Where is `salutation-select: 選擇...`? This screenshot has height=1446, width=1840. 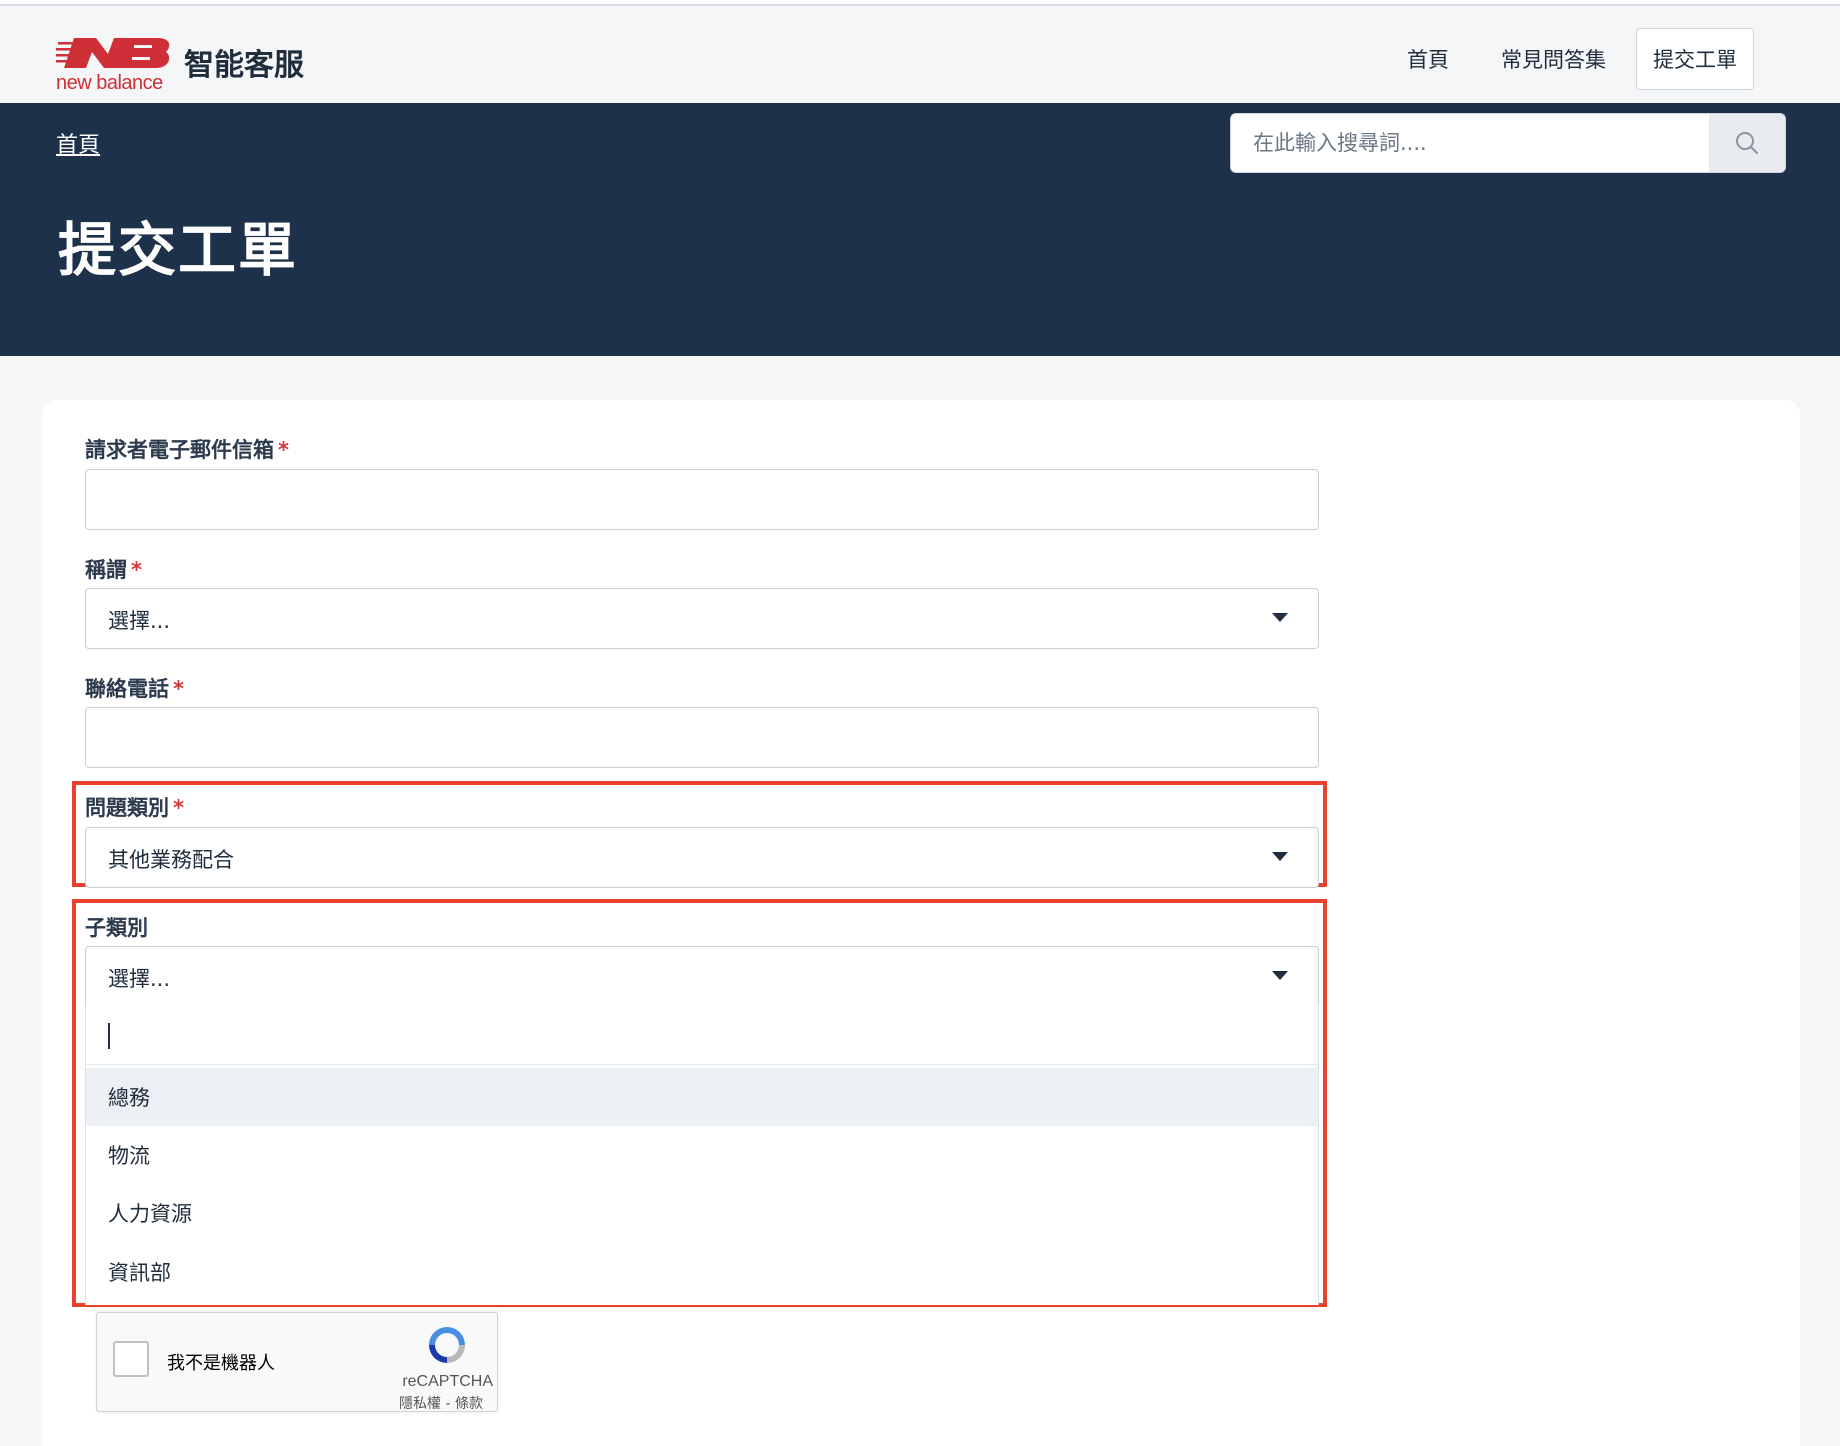 salutation-select: 選擇... is located at coordinates (702, 618).